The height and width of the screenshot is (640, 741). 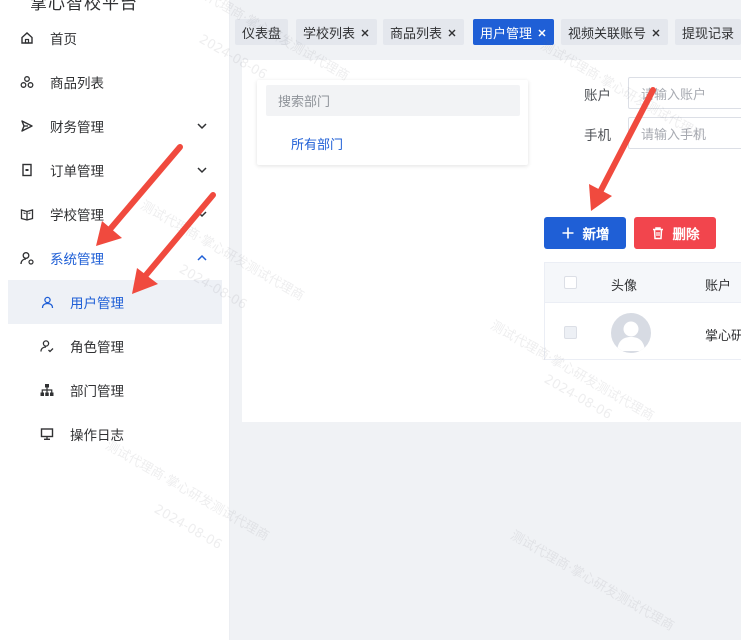 I want to click on book-icon, so click(x=27, y=214).